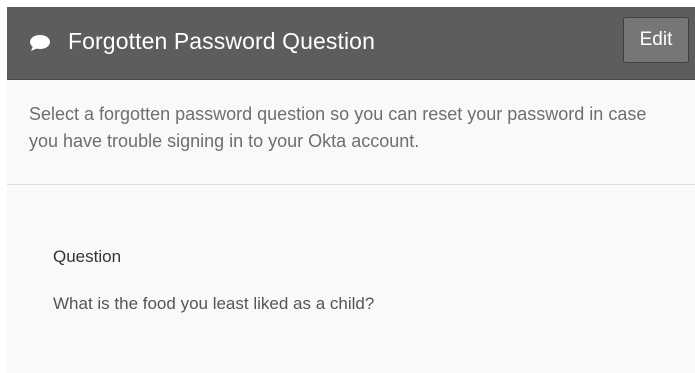 This screenshot has height=373, width=695. I want to click on divider, so click(351, 184).